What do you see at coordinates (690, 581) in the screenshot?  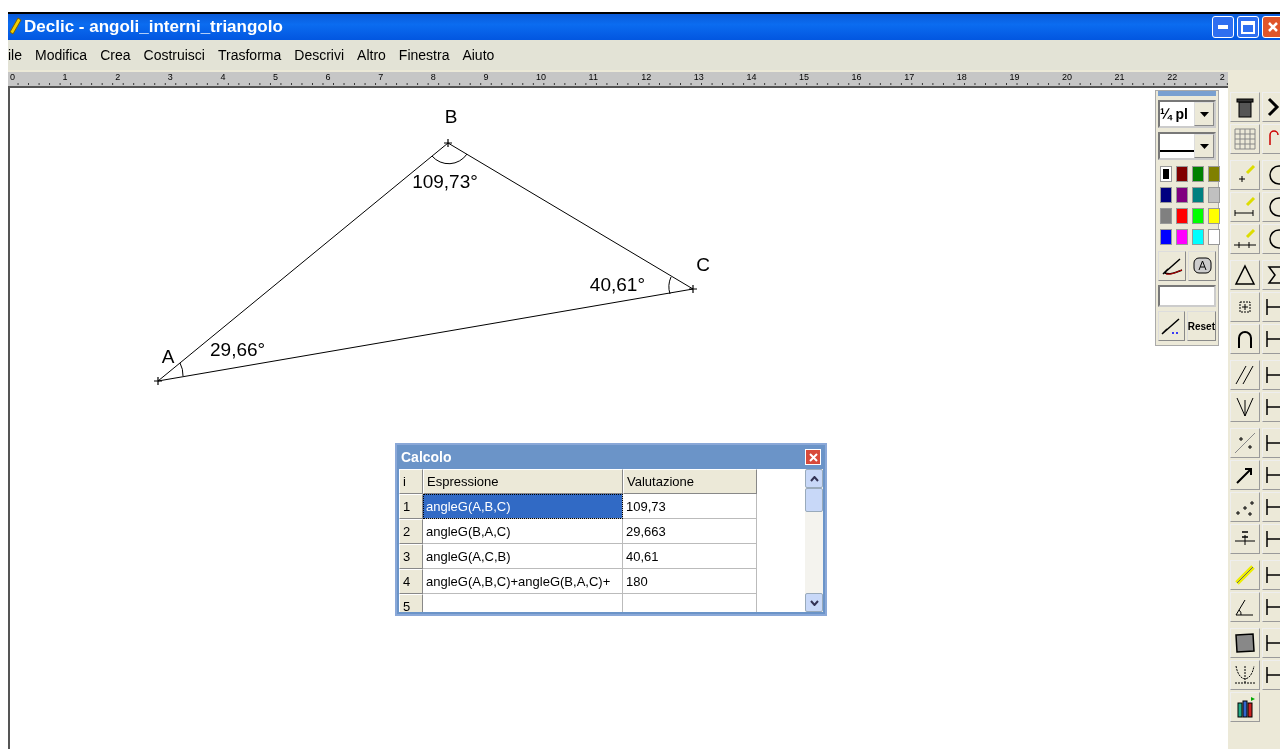 I see `table-cell: 180` at bounding box center [690, 581].